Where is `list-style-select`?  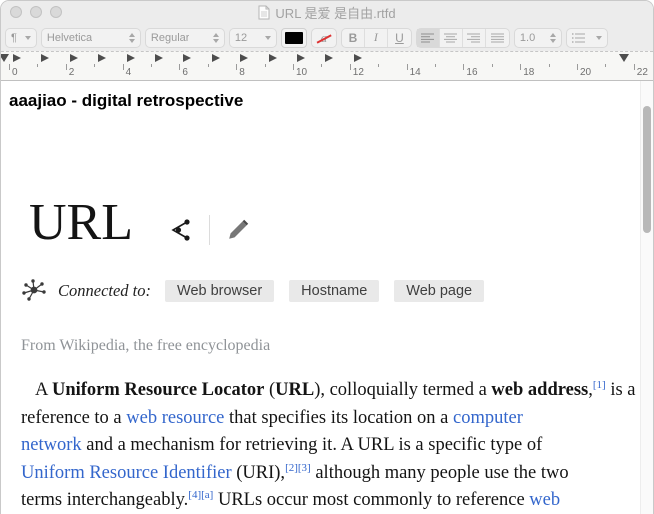 list-style-select is located at coordinates (586, 37).